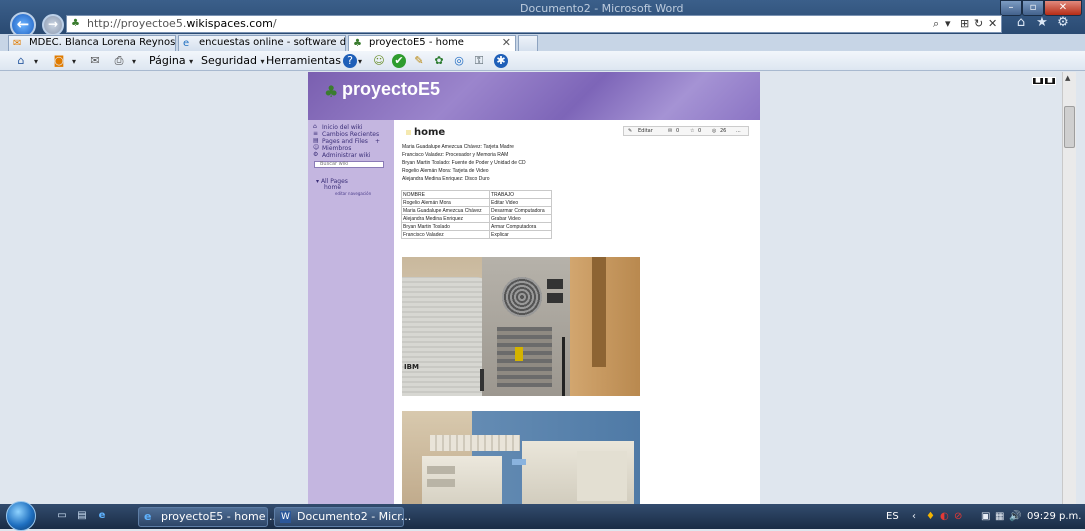  Describe the element at coordinates (948, 23) in the screenshot. I see `address-dropdown-icon: ▾` at that location.